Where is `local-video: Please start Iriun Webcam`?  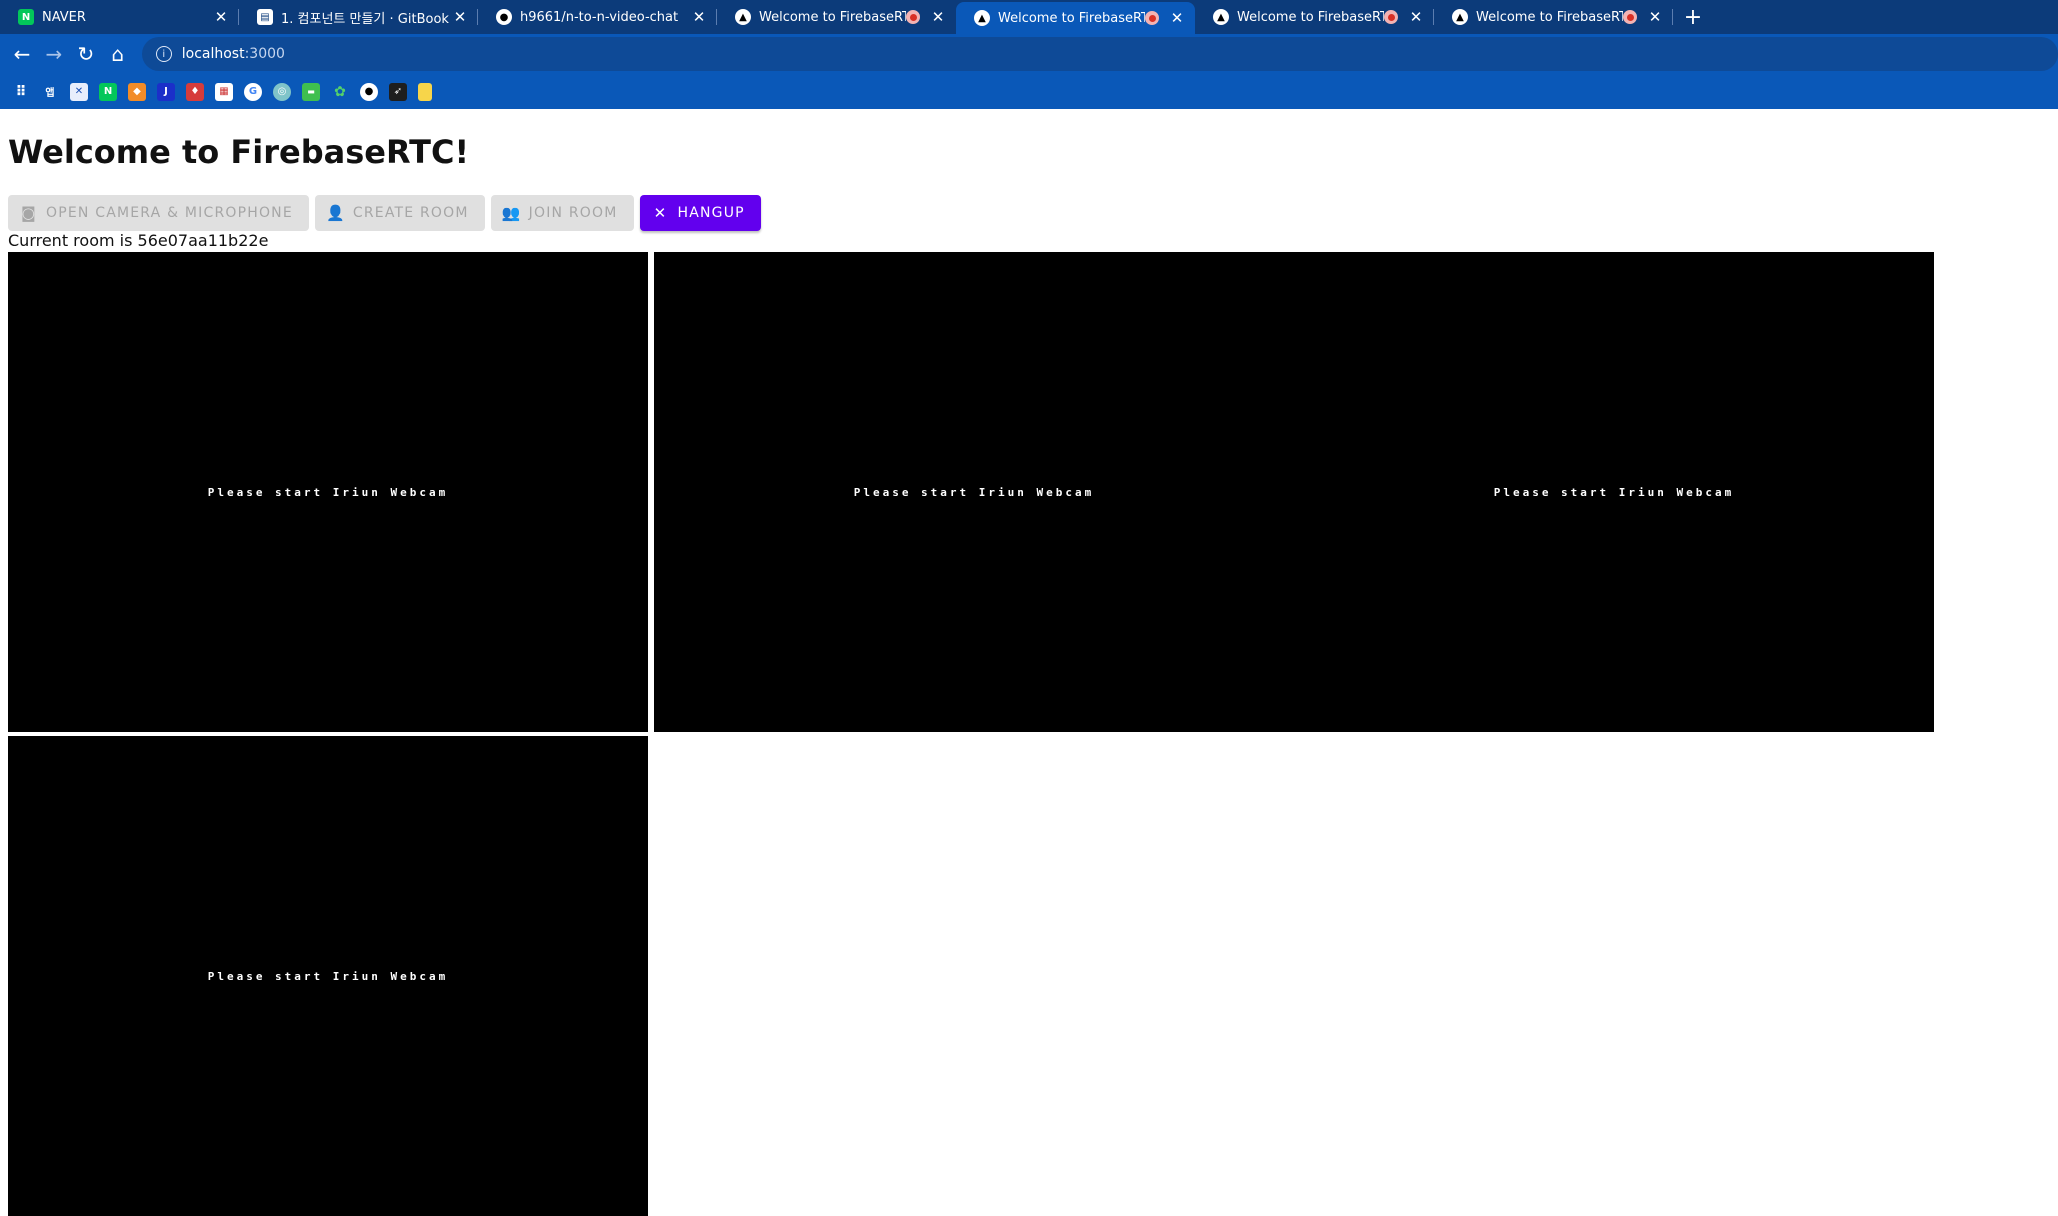 local-video: Please start Iriun Webcam is located at coordinates (328, 492).